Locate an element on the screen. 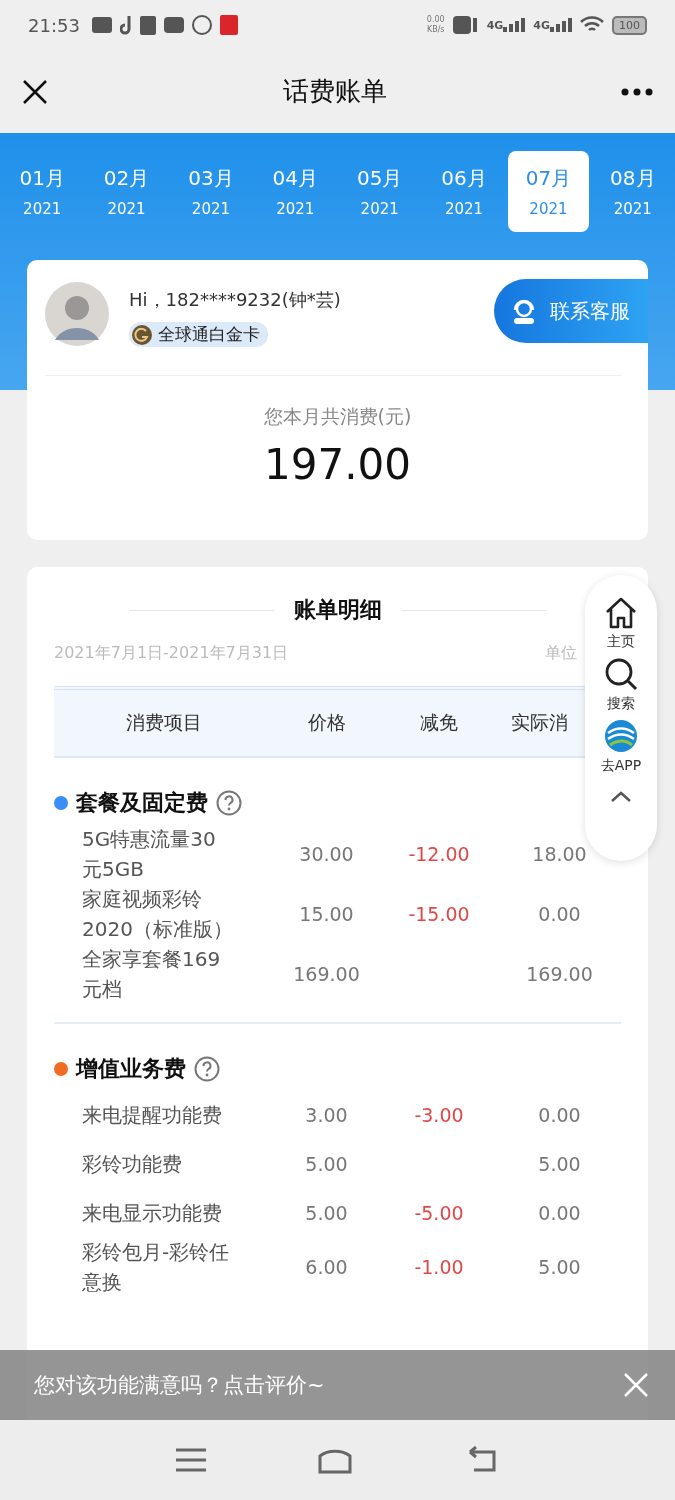  close-icon is located at coordinates (35, 91).